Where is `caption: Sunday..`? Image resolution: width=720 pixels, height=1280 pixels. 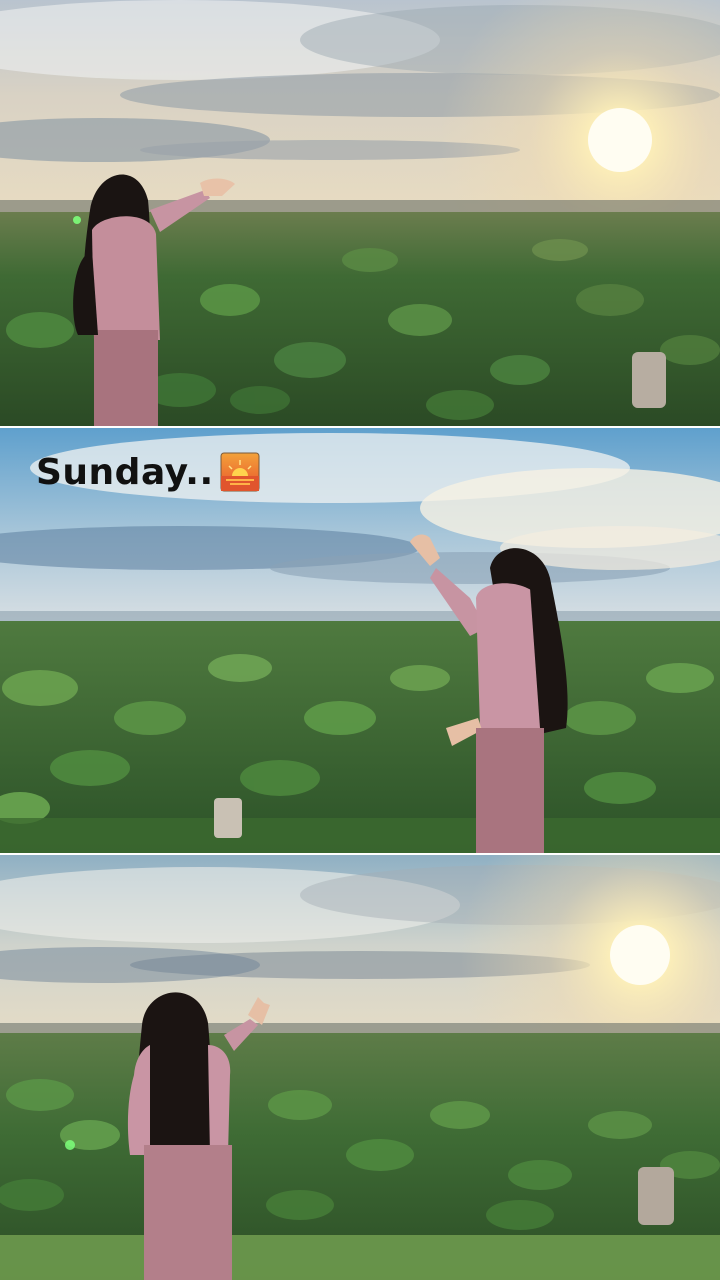 caption: Sunday.. is located at coordinates (148, 472).